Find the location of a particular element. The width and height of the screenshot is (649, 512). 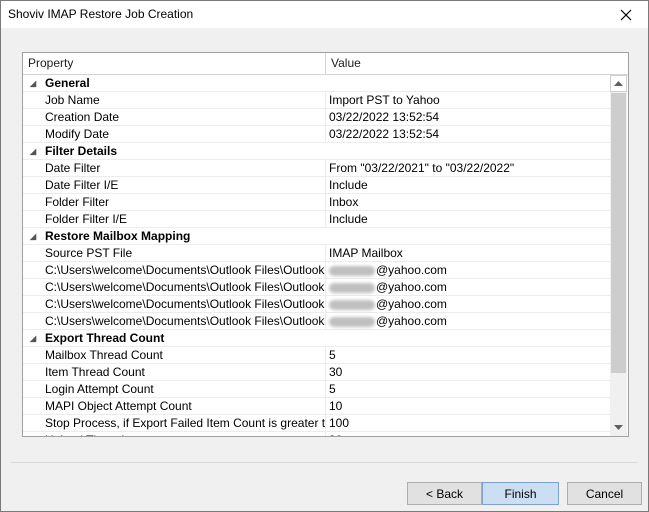

property-row: Login Attempt Count 5 is located at coordinates (316, 389).